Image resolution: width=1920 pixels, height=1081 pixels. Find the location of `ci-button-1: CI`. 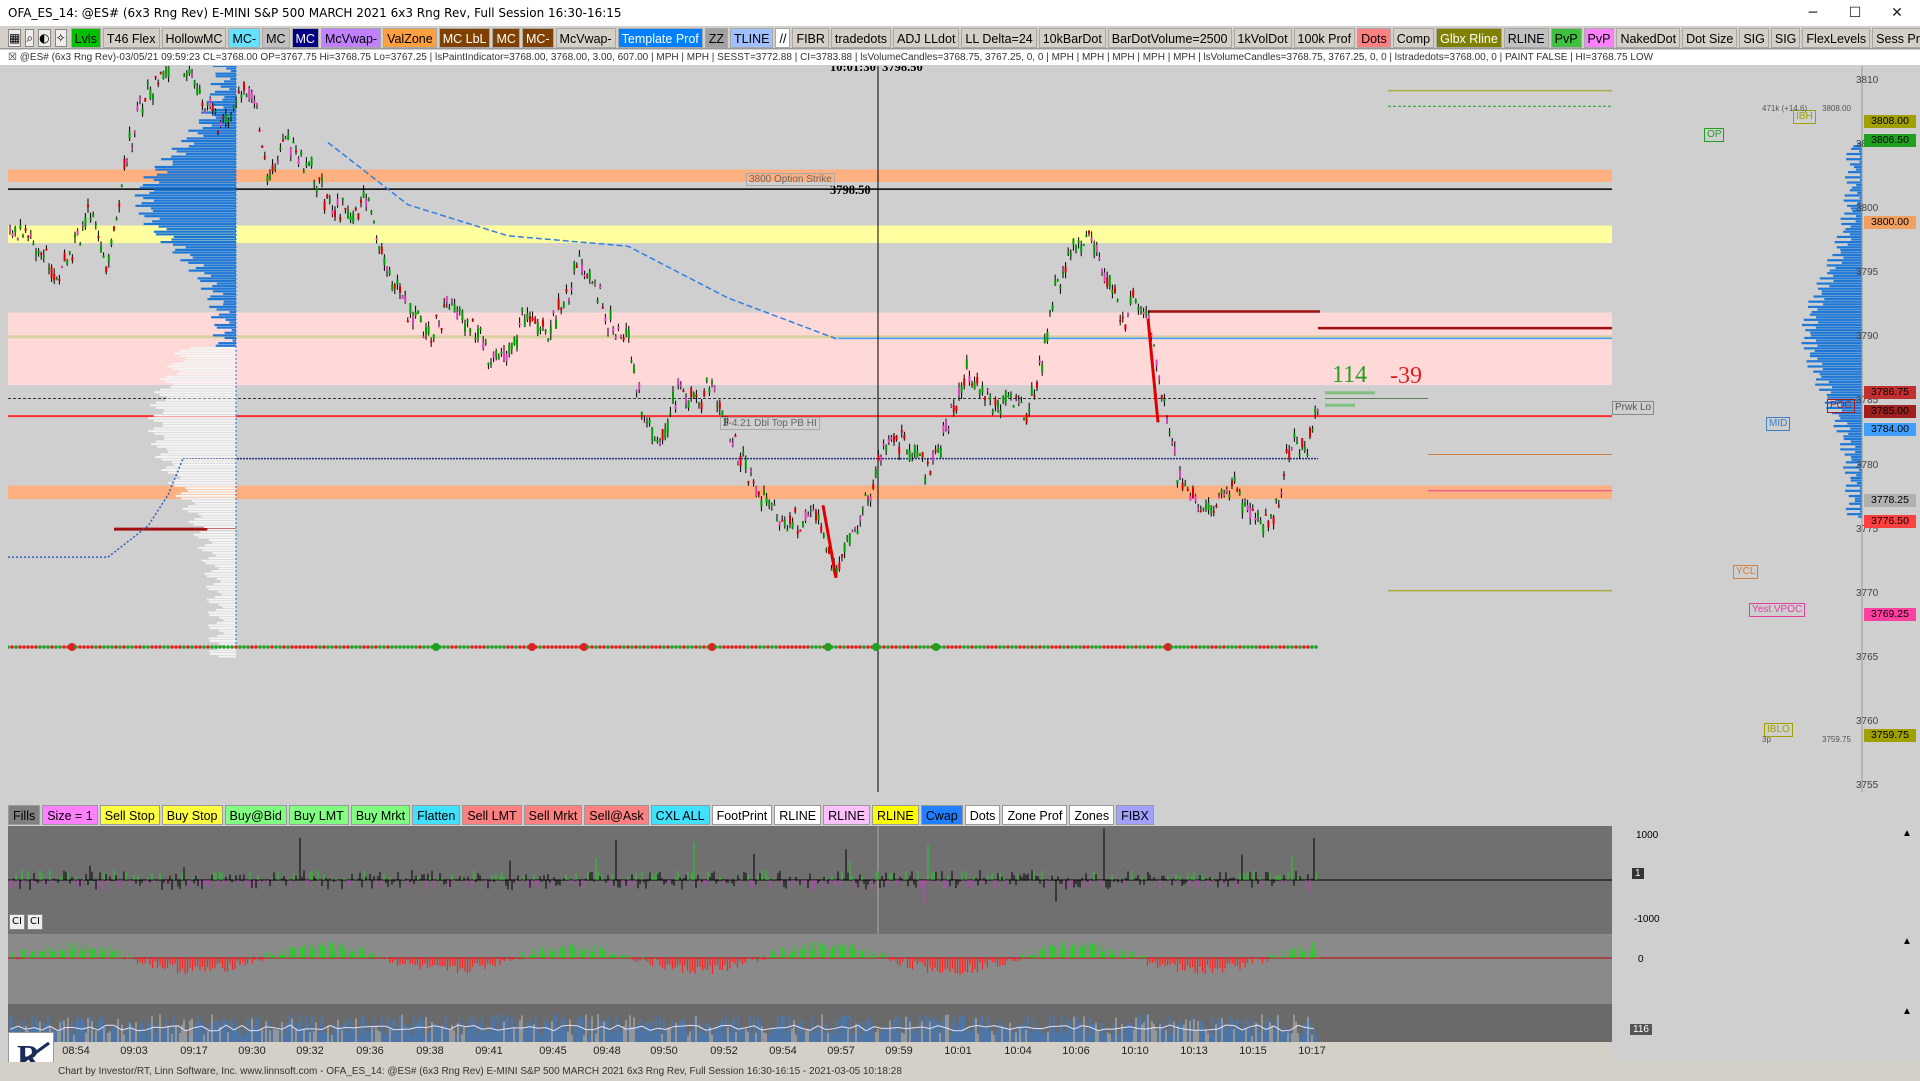

ci-button-1: CI is located at coordinates (17, 922).